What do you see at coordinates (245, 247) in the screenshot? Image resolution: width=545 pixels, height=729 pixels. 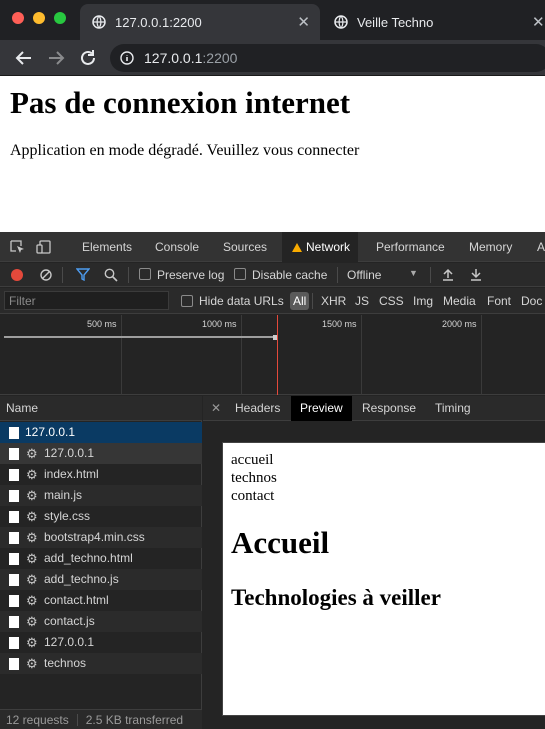 I see `devtools-tab-sources: Sources` at bounding box center [245, 247].